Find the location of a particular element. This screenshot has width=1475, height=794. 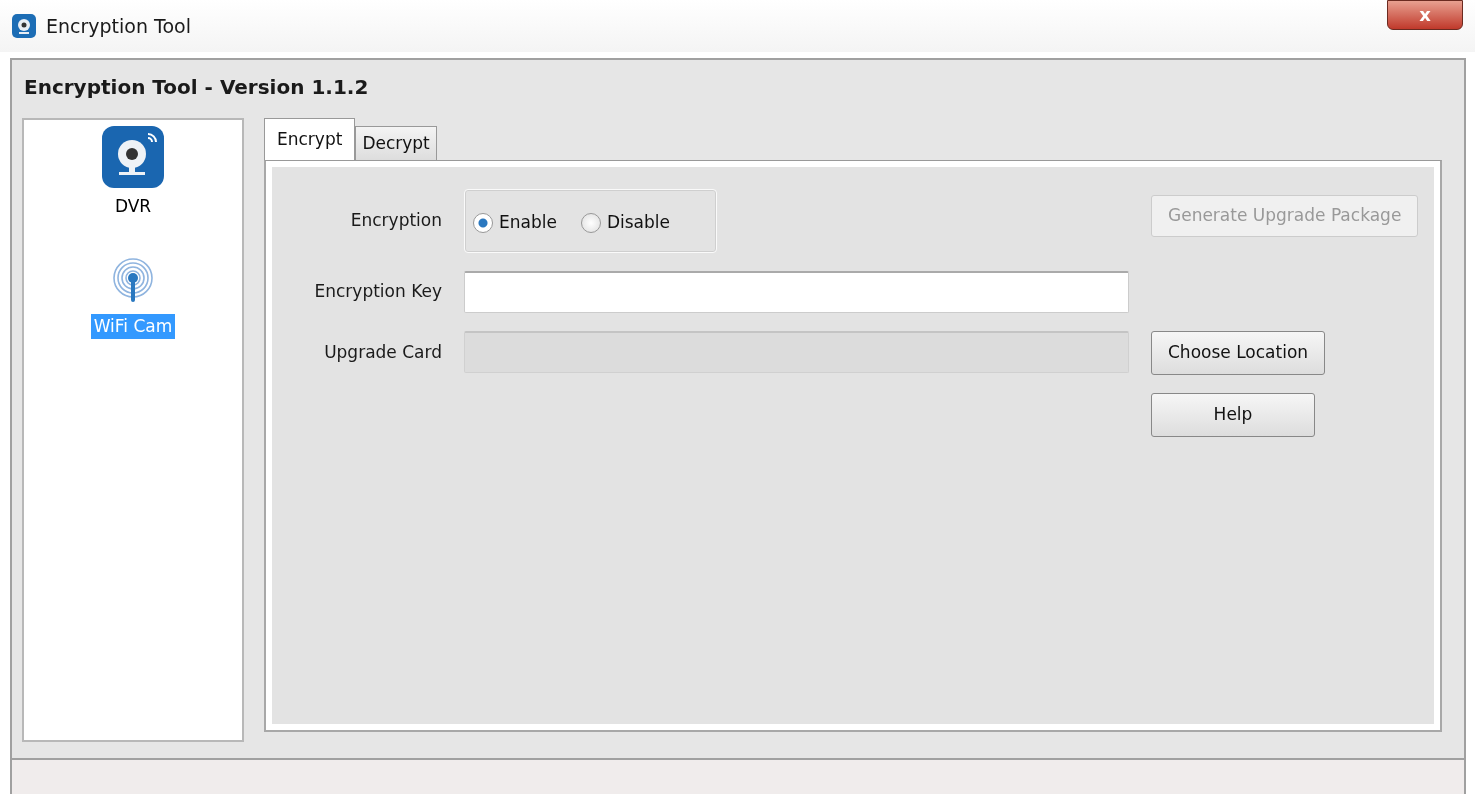

close-button: x is located at coordinates (1425, 15).